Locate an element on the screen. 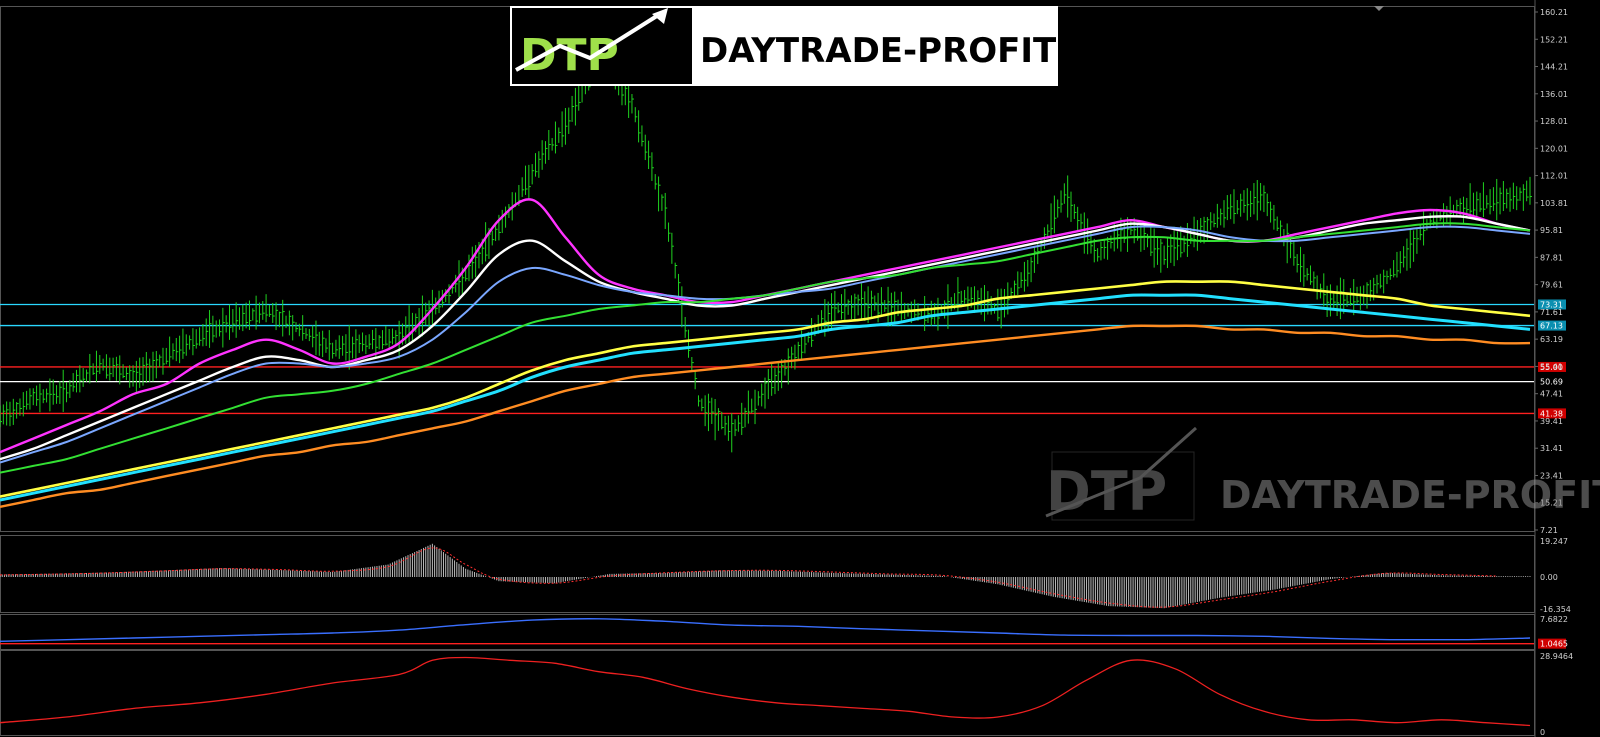 This screenshot has height=737, width=1600. level-tag: 50.69 is located at coordinates (1551, 382).